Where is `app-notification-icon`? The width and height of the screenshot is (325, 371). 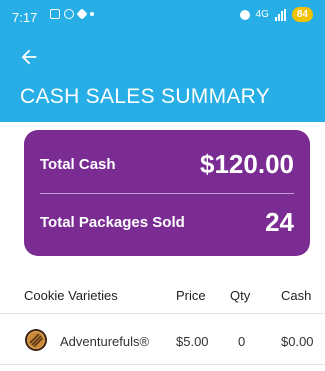 app-notification-icon is located at coordinates (82, 14).